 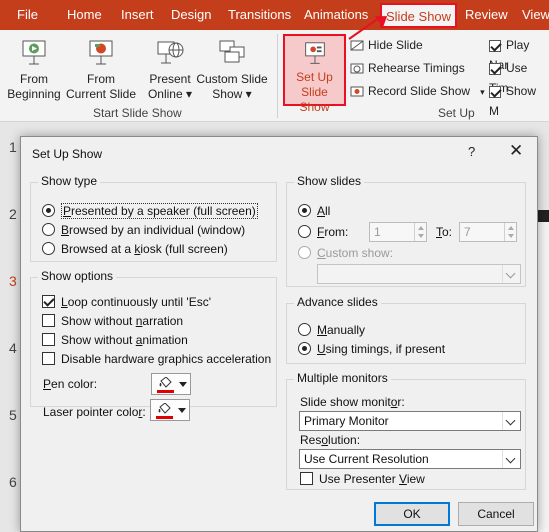 I want to click on from-label: rom:, so click(x=336, y=232).